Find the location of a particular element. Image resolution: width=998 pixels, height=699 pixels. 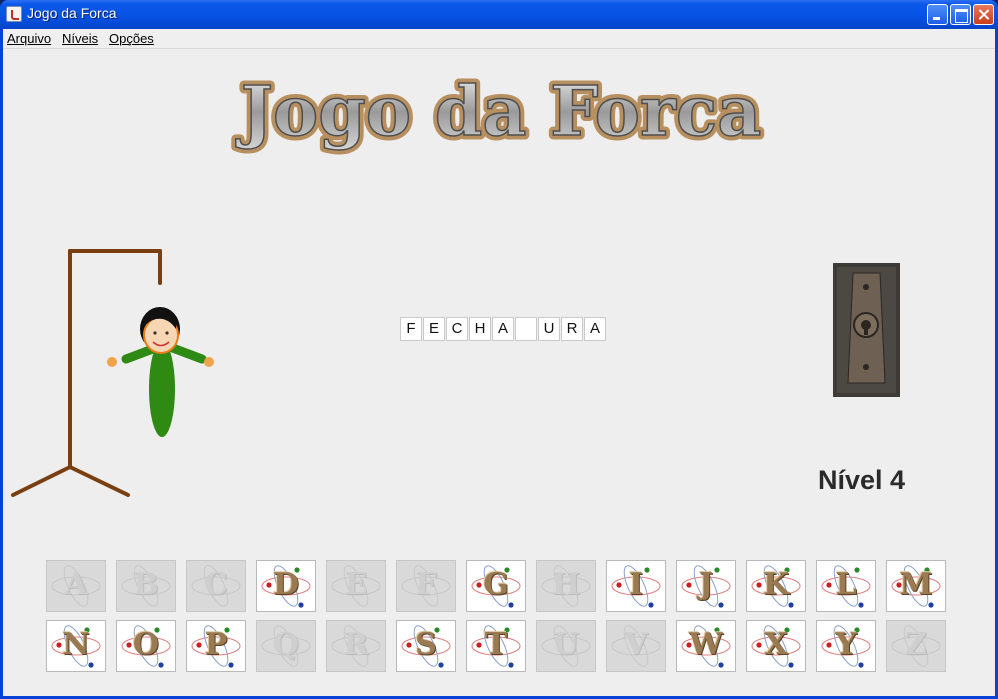

letter-key-label: U is located at coordinates (566, 644).